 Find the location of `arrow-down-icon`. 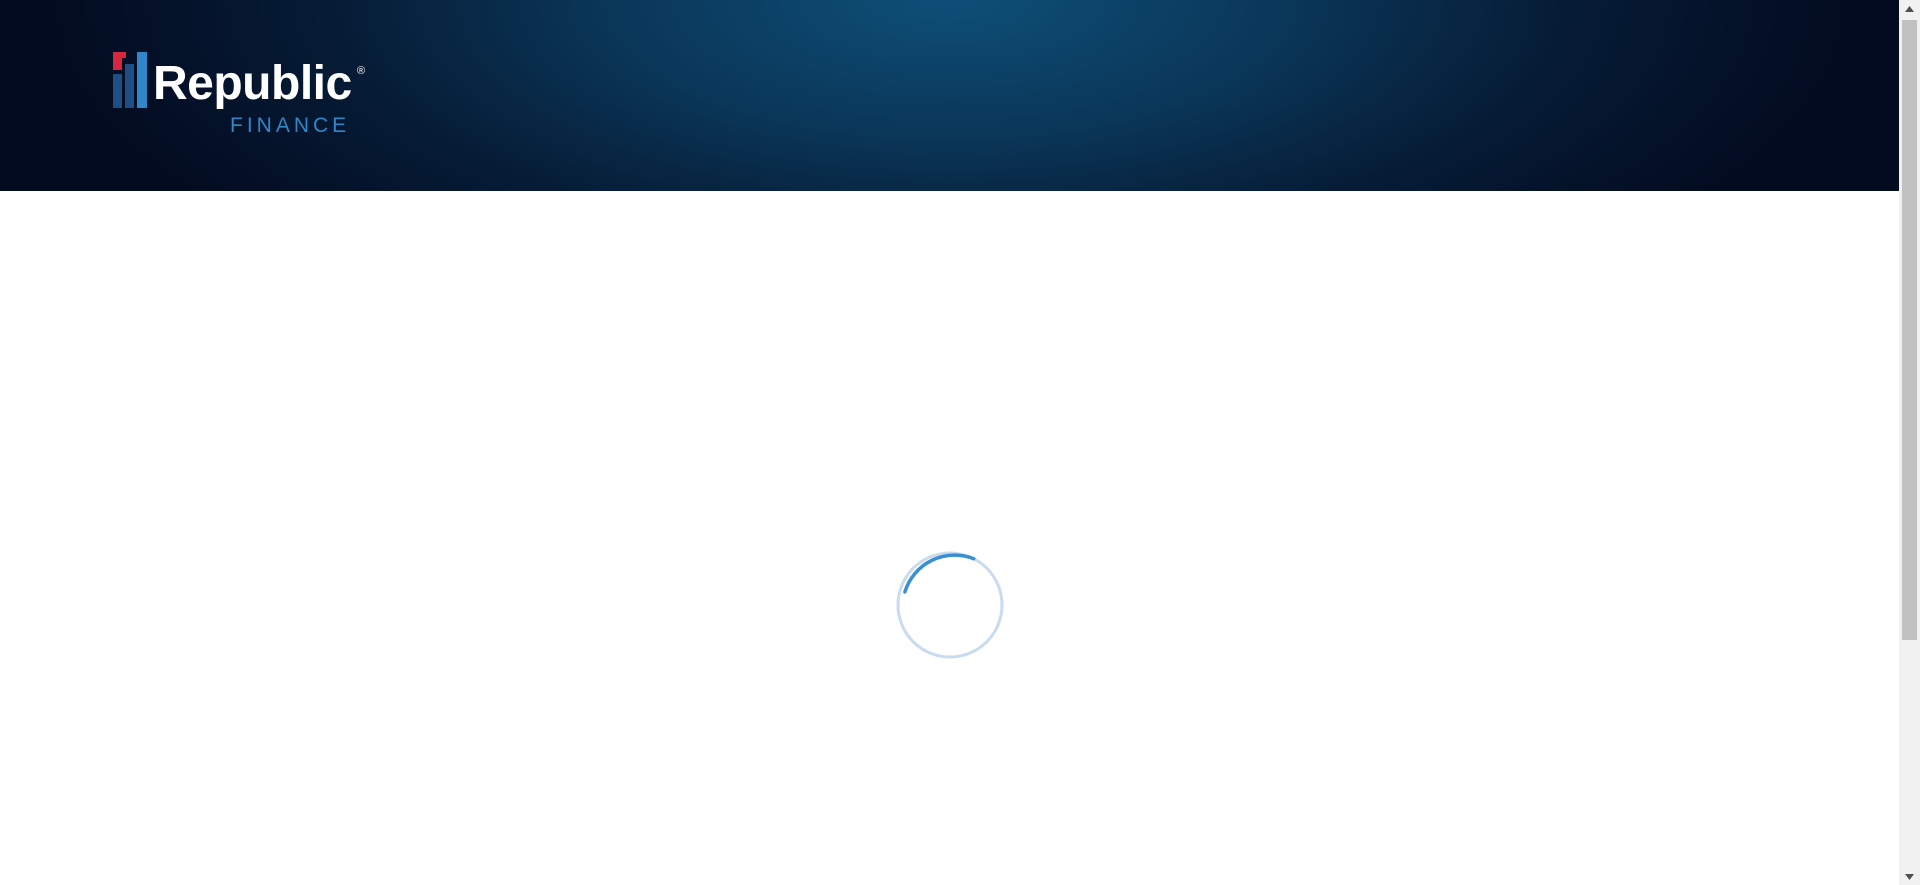

arrow-down-icon is located at coordinates (1909, 876).